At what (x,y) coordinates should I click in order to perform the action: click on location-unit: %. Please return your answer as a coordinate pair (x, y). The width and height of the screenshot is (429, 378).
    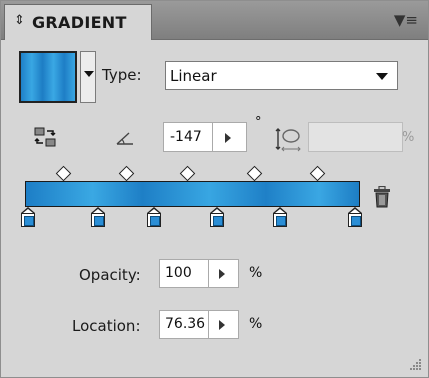
    Looking at the image, I should click on (256, 324).